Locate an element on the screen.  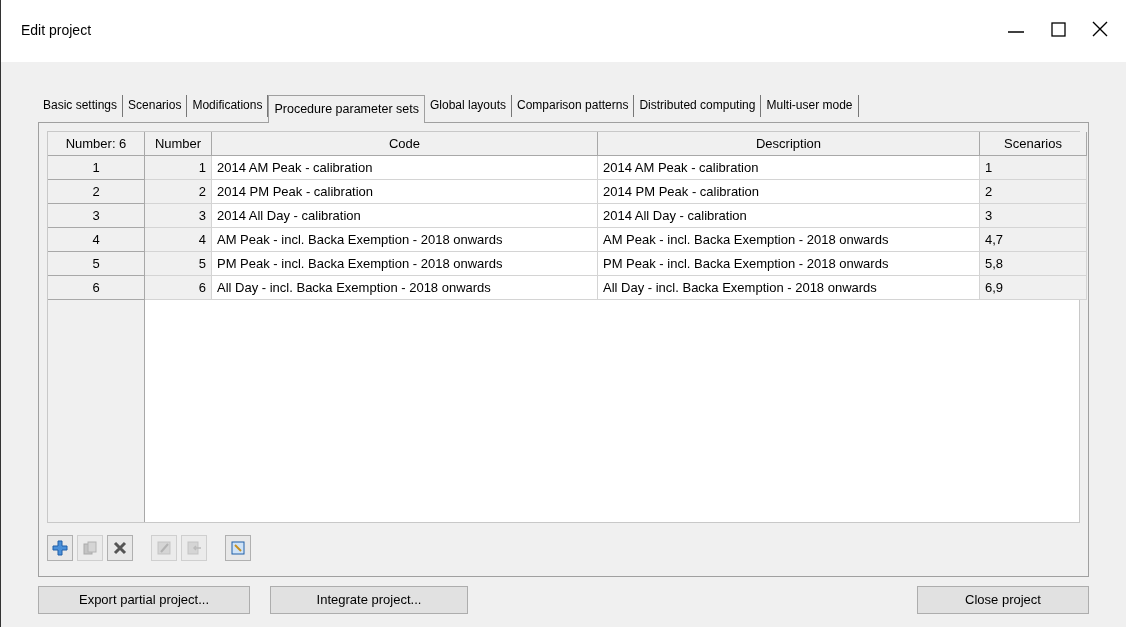
tab: Procedure parameter sets is located at coordinates (346, 109).